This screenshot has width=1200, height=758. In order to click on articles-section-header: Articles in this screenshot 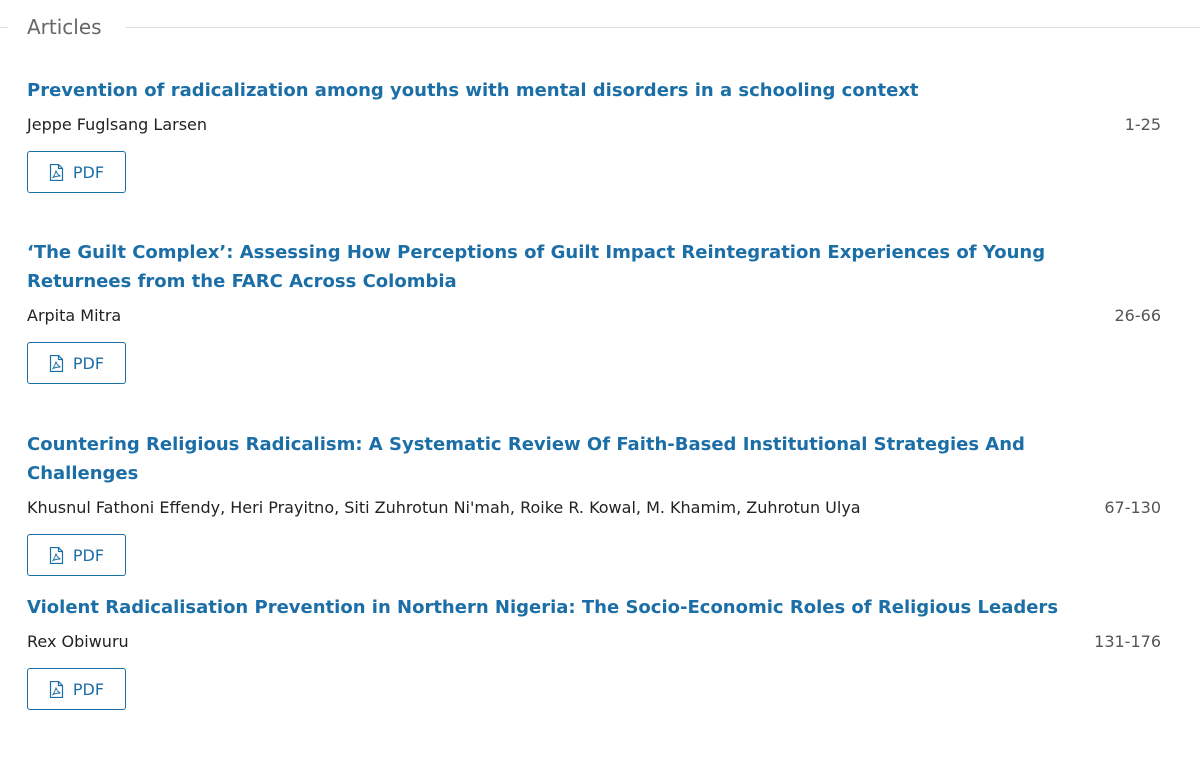, I will do `click(600, 28)`.